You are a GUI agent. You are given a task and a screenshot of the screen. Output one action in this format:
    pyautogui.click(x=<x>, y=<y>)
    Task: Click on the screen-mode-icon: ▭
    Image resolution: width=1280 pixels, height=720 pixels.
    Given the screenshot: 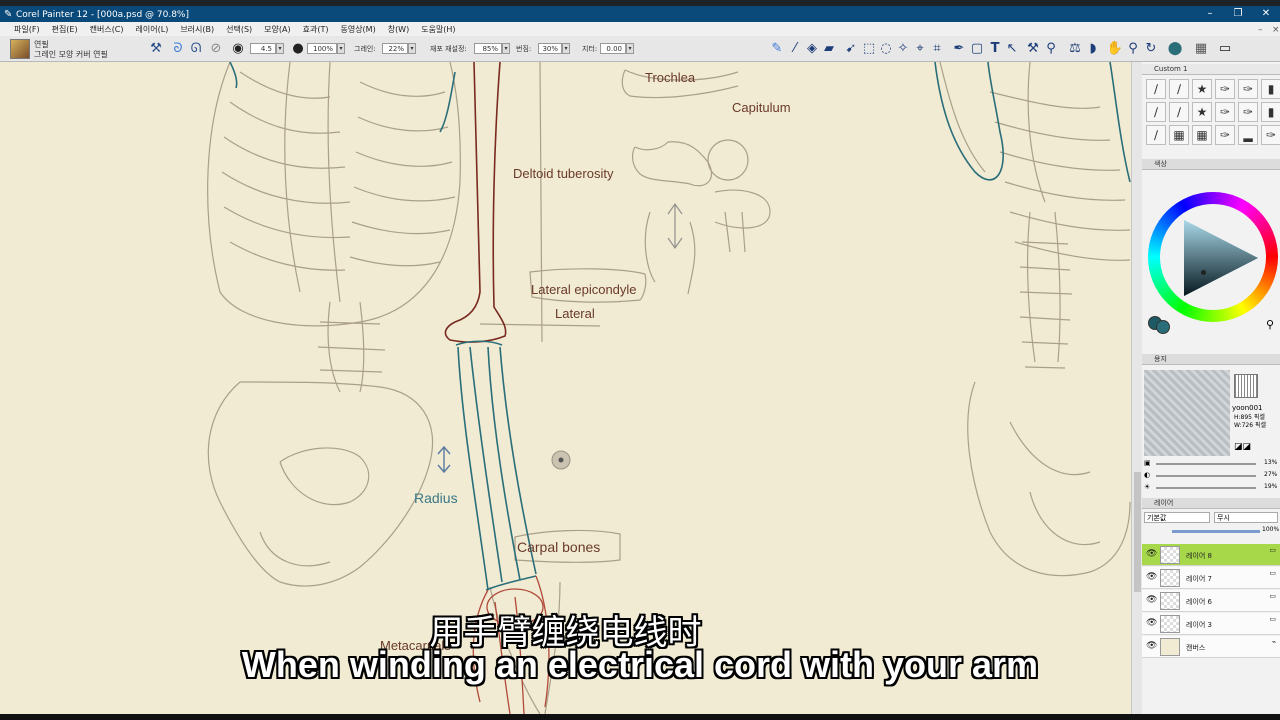 What is the action you would take?
    pyautogui.click(x=1225, y=49)
    